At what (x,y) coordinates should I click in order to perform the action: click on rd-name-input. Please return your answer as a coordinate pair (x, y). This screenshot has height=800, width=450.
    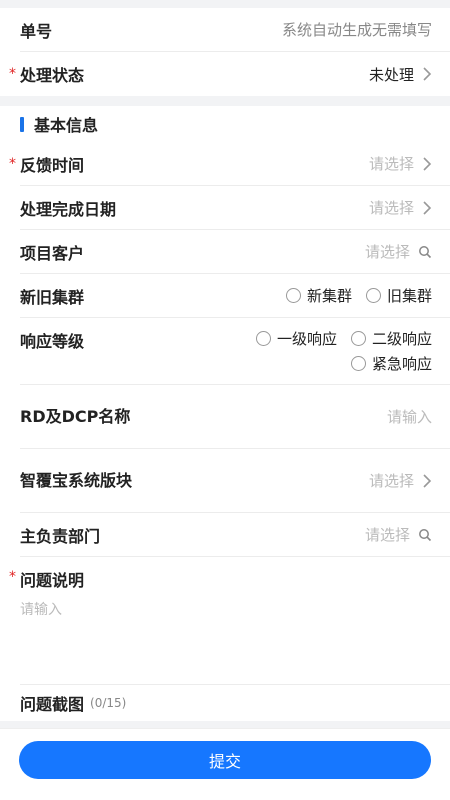
    Looking at the image, I should click on (387, 416).